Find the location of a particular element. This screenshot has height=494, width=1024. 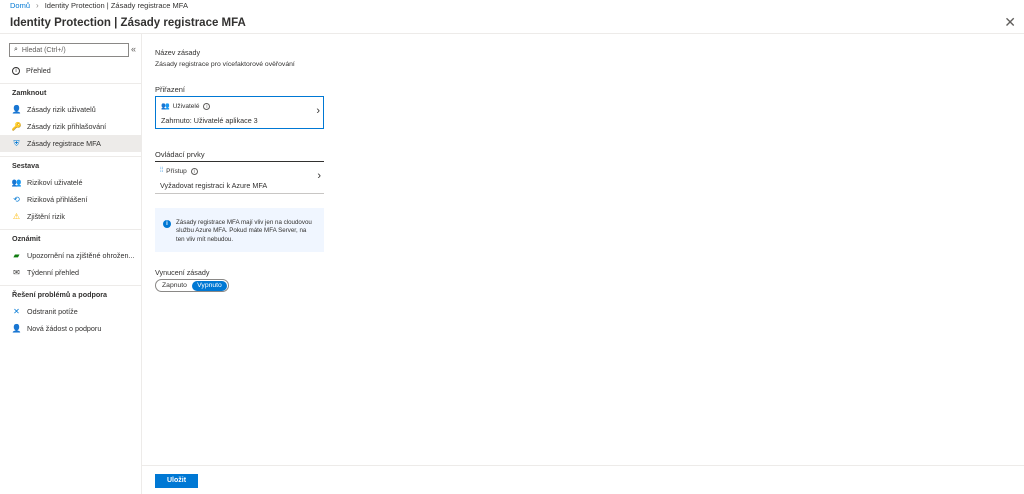

assignments-title: Přiřazení is located at coordinates (170, 89).